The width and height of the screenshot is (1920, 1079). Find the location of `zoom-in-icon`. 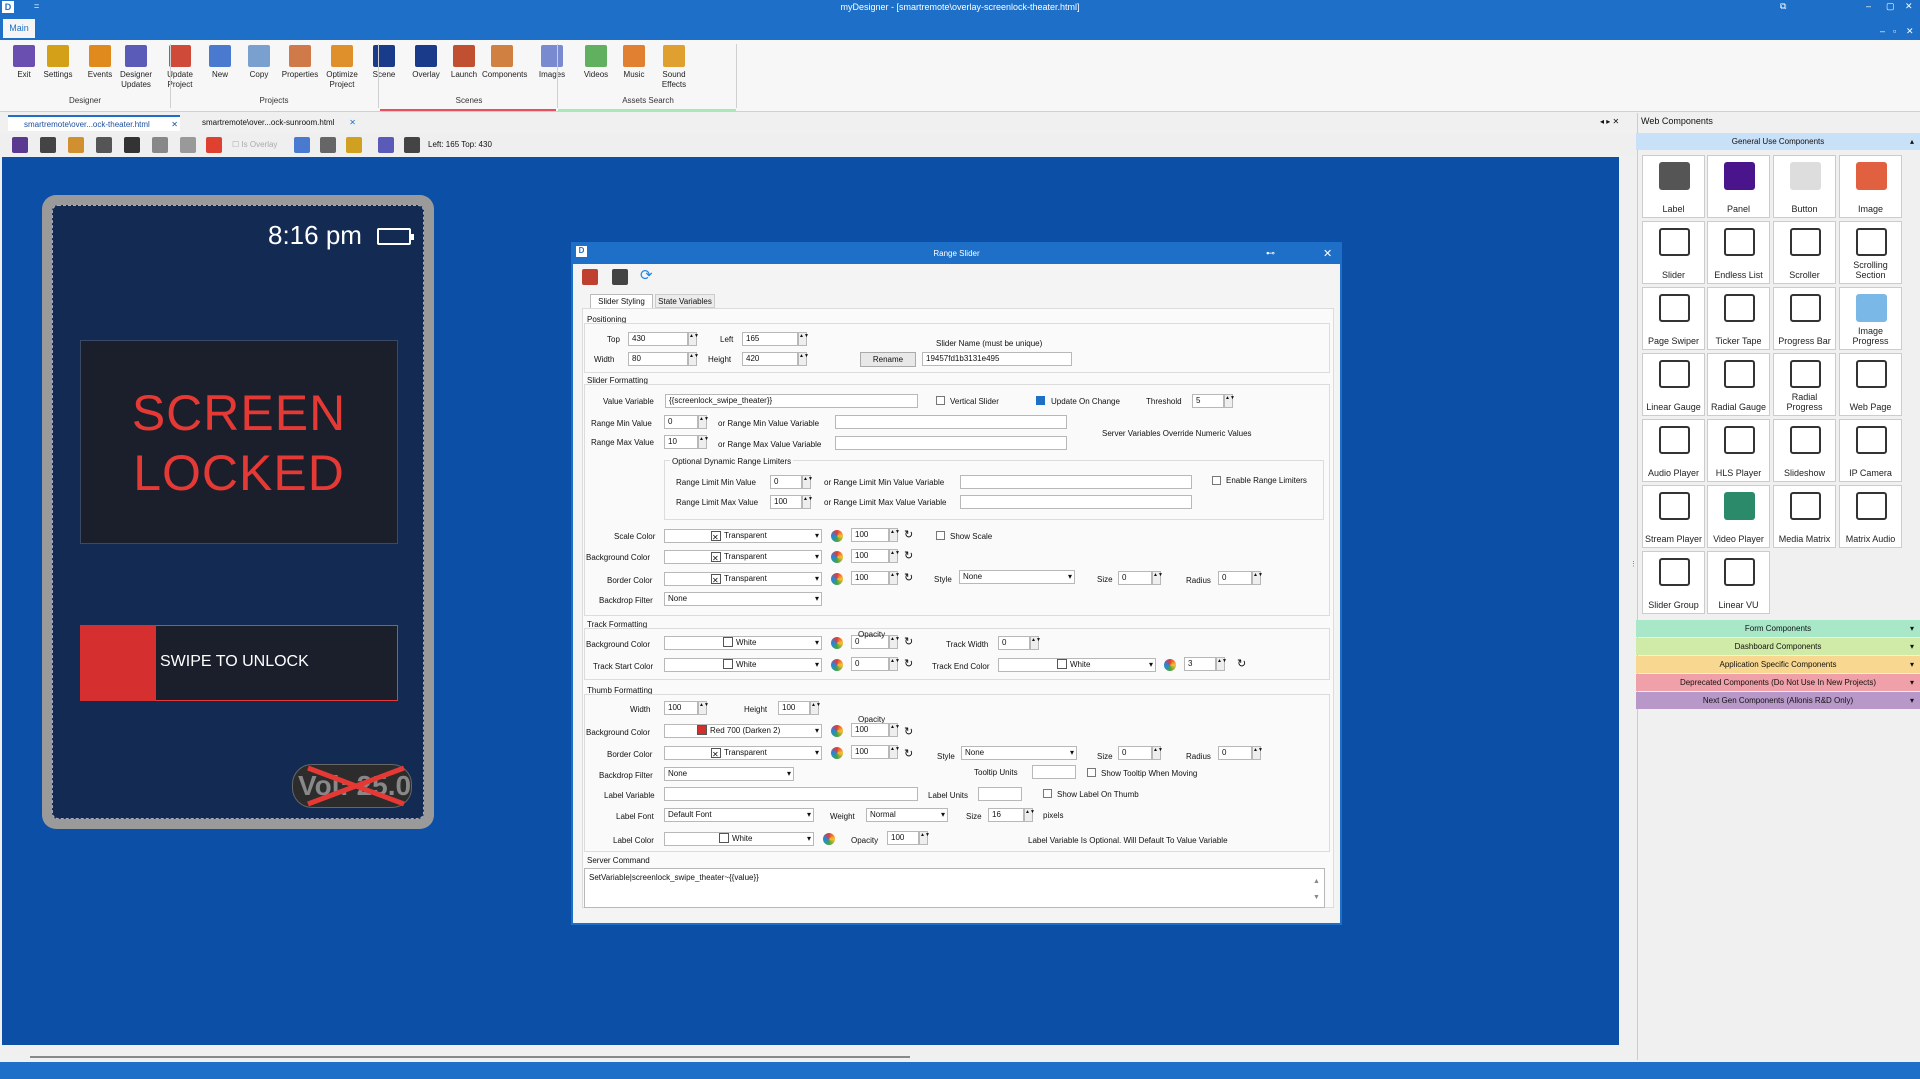

zoom-in-icon is located at coordinates (354, 145).